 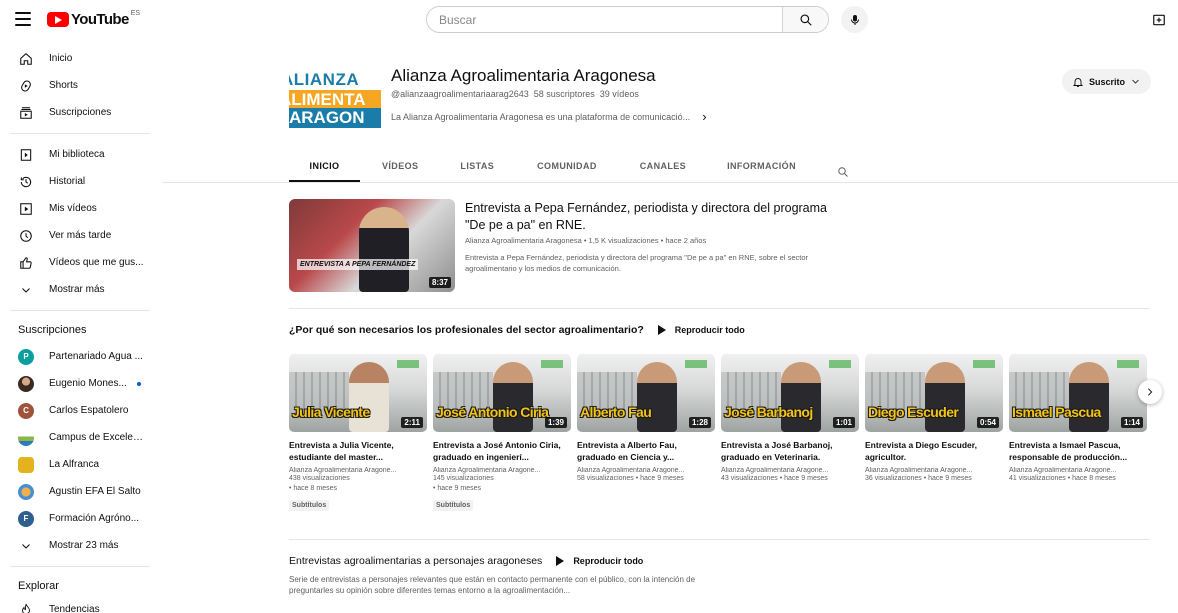 I want to click on create-video-icon, so click(x=1159, y=20).